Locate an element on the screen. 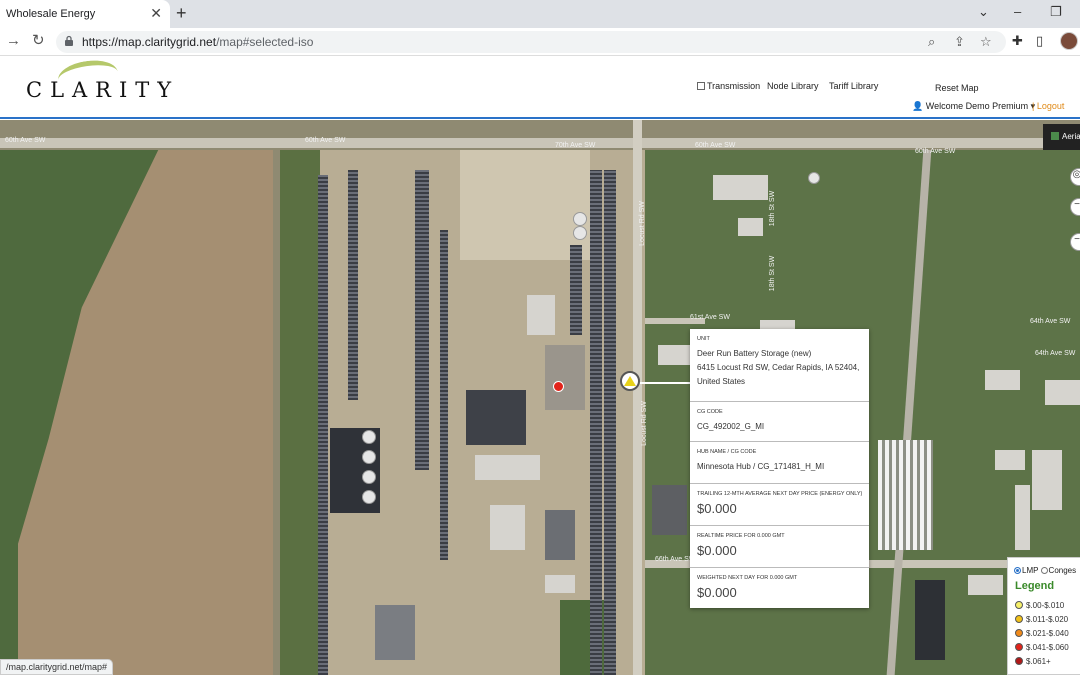  clarity-logo: CLARITY is located at coordinates (116, 86).